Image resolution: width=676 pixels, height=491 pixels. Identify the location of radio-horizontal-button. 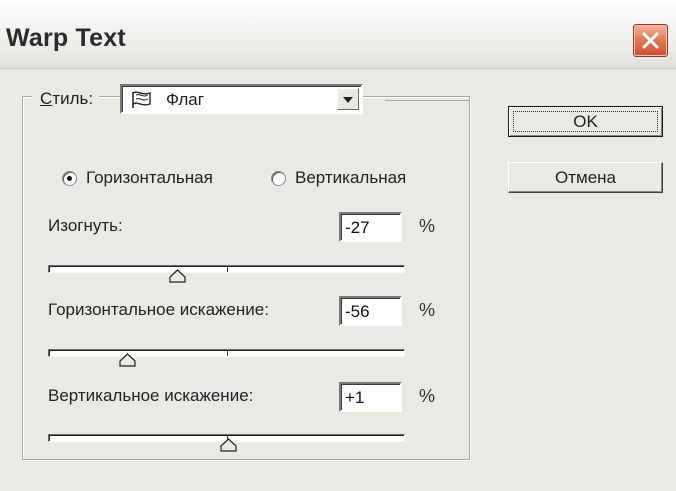
(69, 178).